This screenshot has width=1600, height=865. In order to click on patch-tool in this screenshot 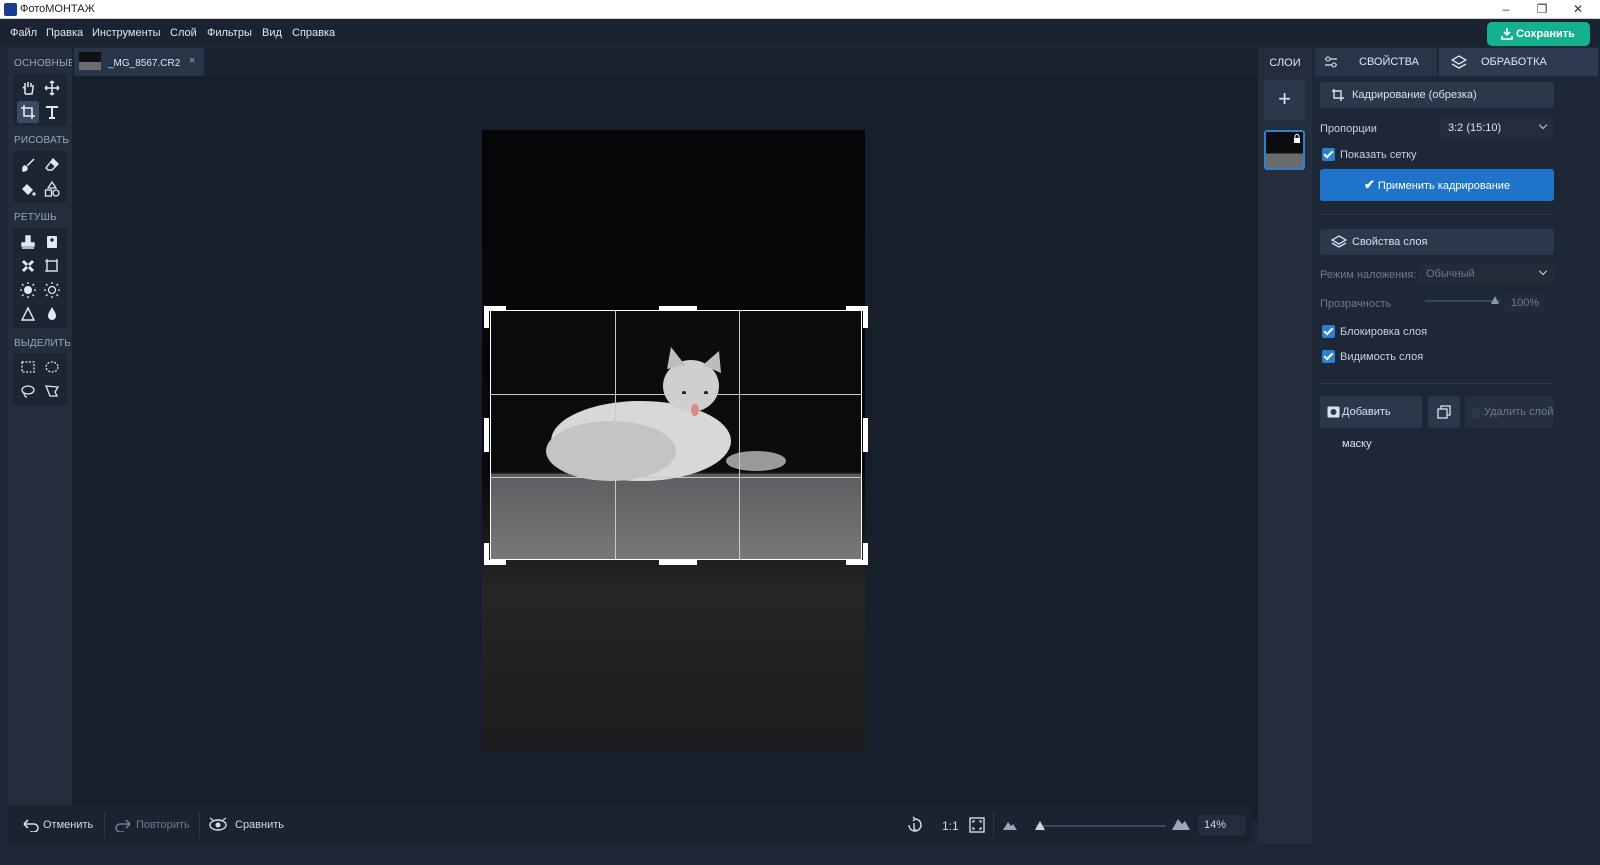, I will do `click(52, 266)`.